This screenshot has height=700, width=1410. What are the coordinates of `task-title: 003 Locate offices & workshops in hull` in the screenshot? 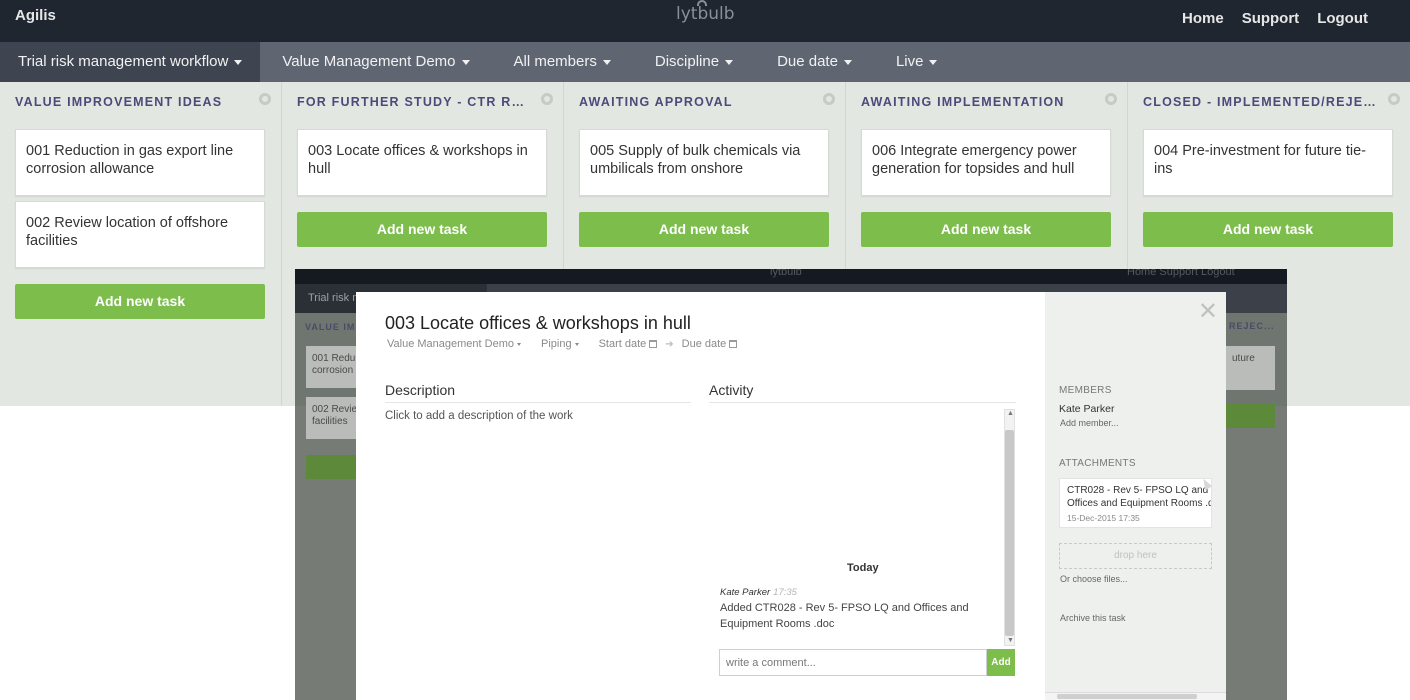 It's located at (538, 323).